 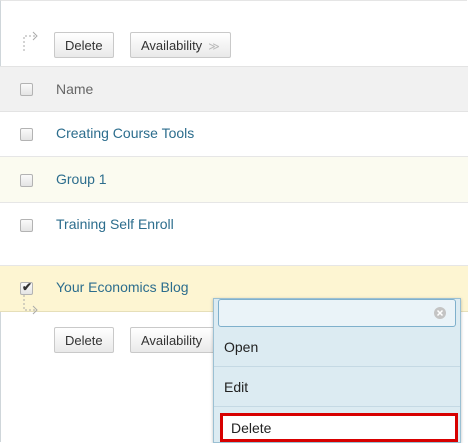 I want to click on table-header: Name, so click(x=234, y=89).